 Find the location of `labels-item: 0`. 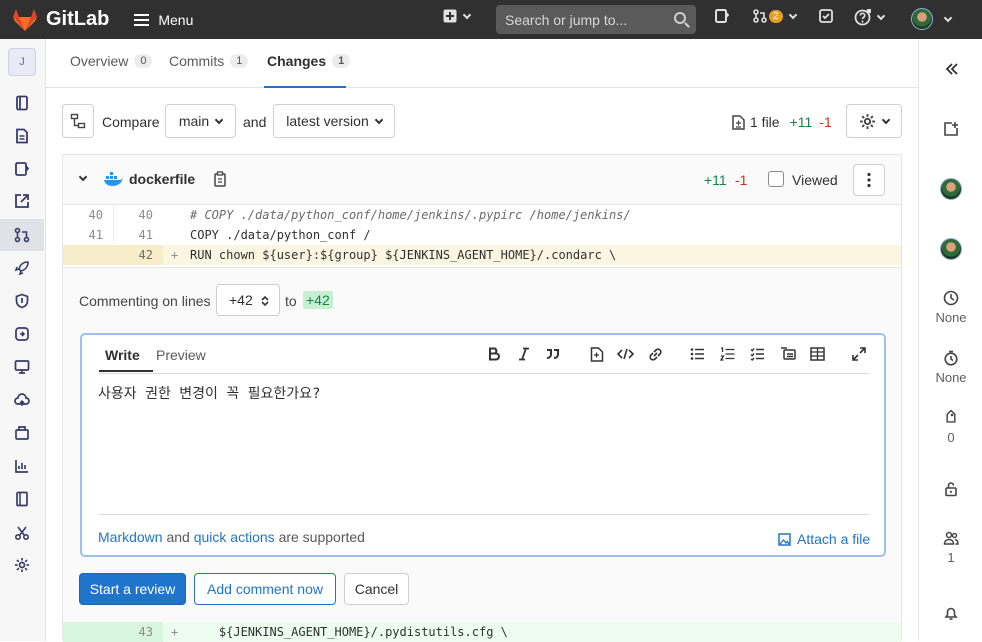

labels-item: 0 is located at coordinates (950, 427).